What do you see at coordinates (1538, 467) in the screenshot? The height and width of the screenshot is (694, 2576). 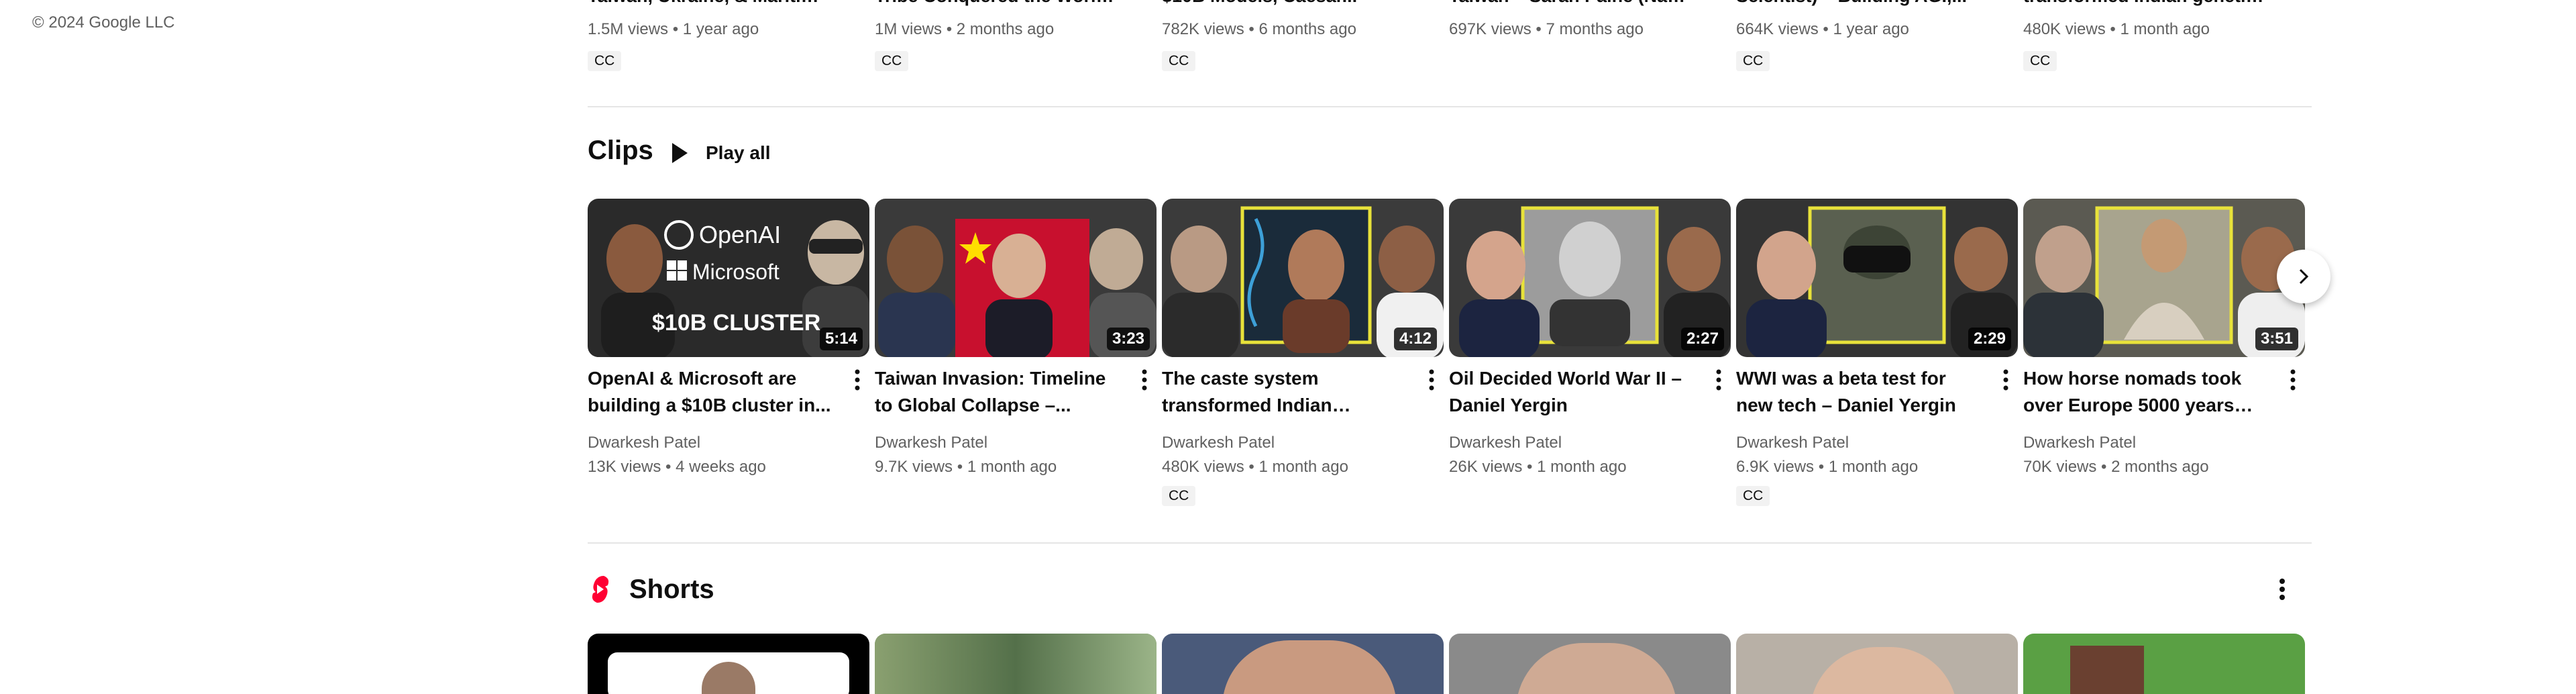 I see `clip-meta: 26K views • 1 month ago` at bounding box center [1538, 467].